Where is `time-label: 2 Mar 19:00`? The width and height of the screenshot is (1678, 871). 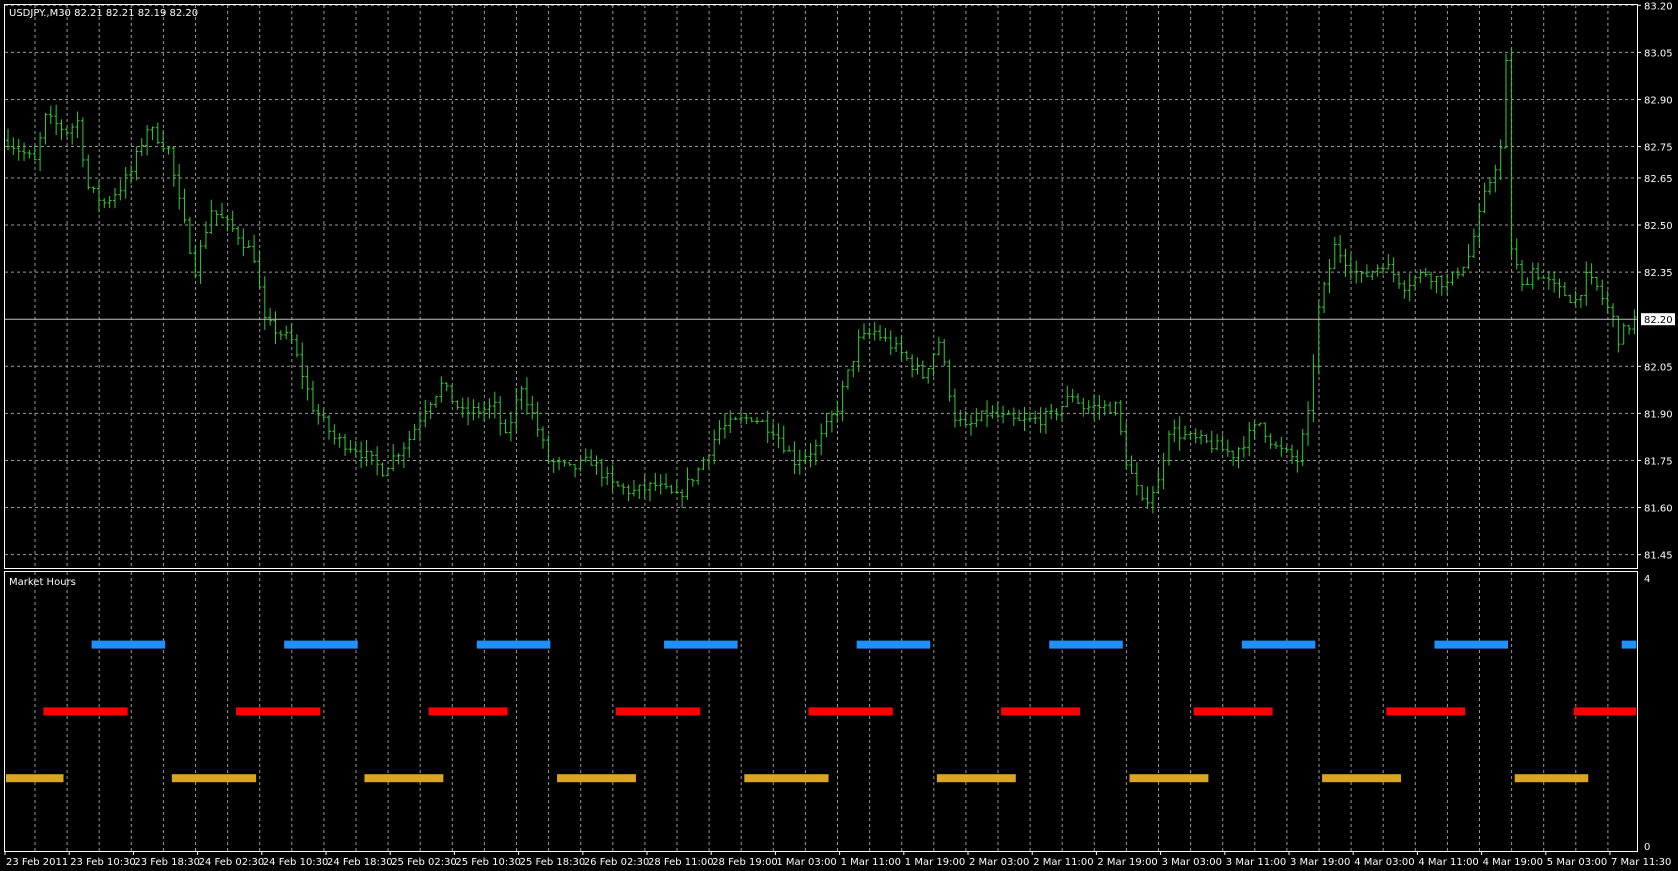
time-label: 2 Mar 19:00 is located at coordinates (1127, 862).